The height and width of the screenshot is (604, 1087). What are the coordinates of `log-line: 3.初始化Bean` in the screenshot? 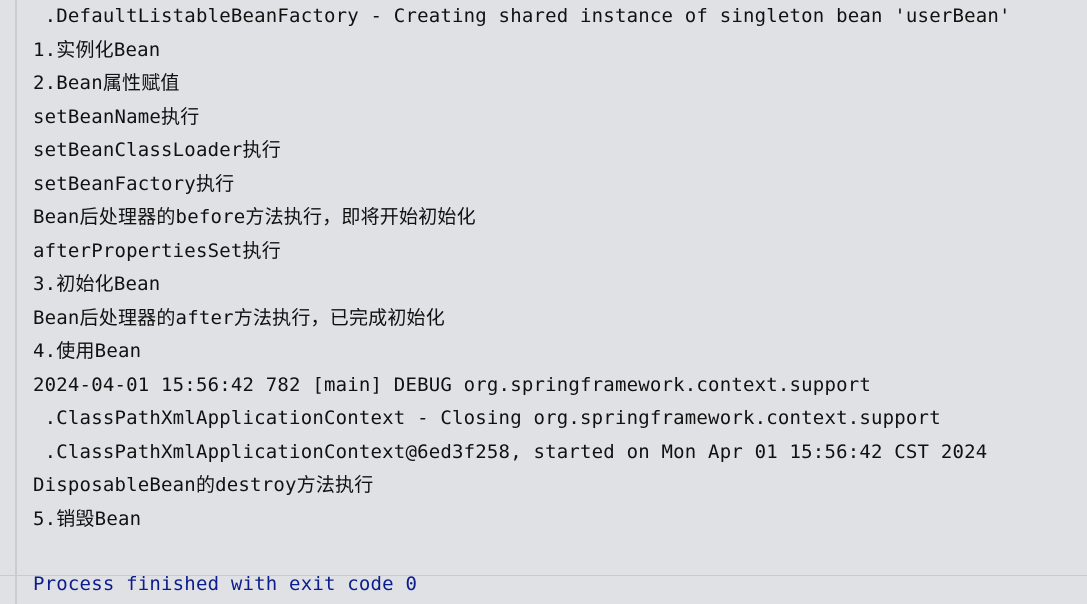 It's located at (97, 284).